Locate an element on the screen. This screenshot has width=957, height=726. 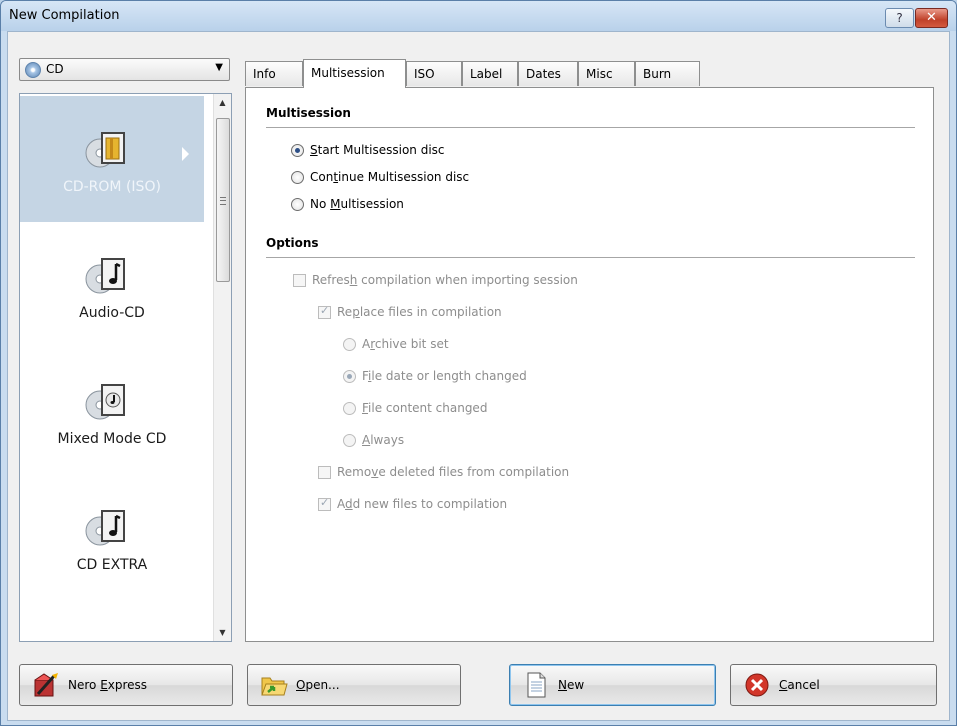
compilation-type-mixed-mode-cd: Mixed Mode CD is located at coordinates (112, 411).